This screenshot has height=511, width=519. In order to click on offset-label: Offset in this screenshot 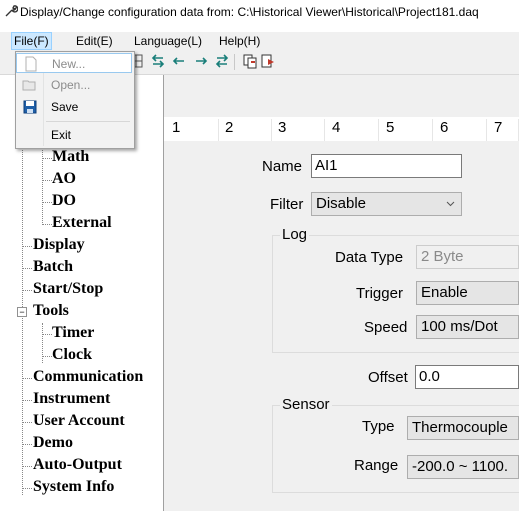, I will do `click(388, 377)`.